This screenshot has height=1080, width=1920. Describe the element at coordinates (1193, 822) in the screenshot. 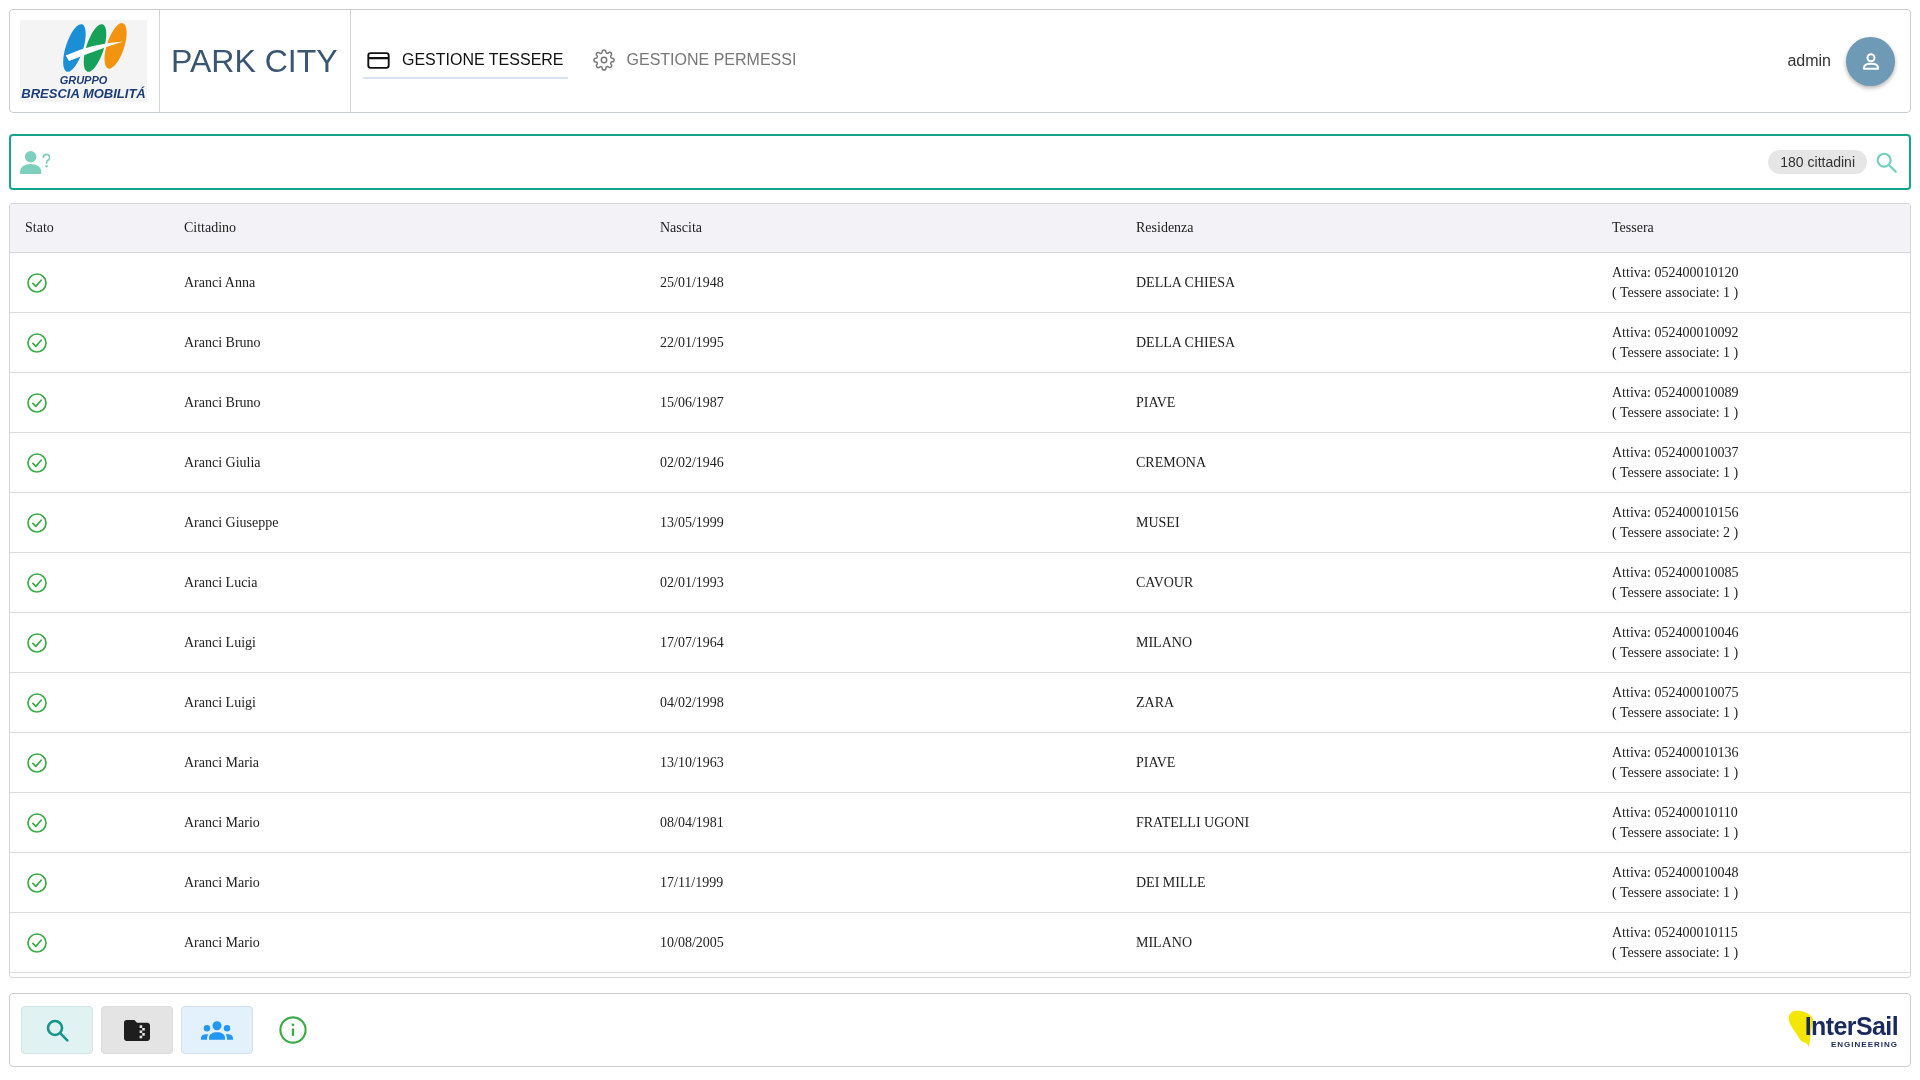

I see `residence-text: FRATELLI UGONI` at that location.